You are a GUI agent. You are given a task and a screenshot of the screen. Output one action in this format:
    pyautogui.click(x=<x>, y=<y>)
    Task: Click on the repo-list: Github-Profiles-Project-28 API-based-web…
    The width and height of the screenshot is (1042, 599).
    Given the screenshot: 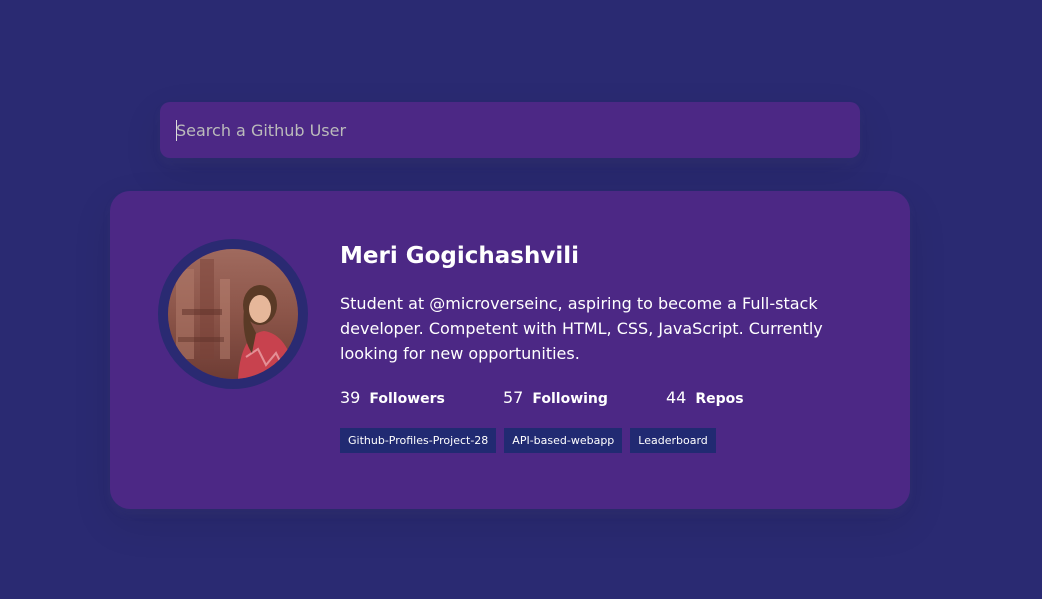 What is the action you would take?
    pyautogui.click(x=600, y=440)
    